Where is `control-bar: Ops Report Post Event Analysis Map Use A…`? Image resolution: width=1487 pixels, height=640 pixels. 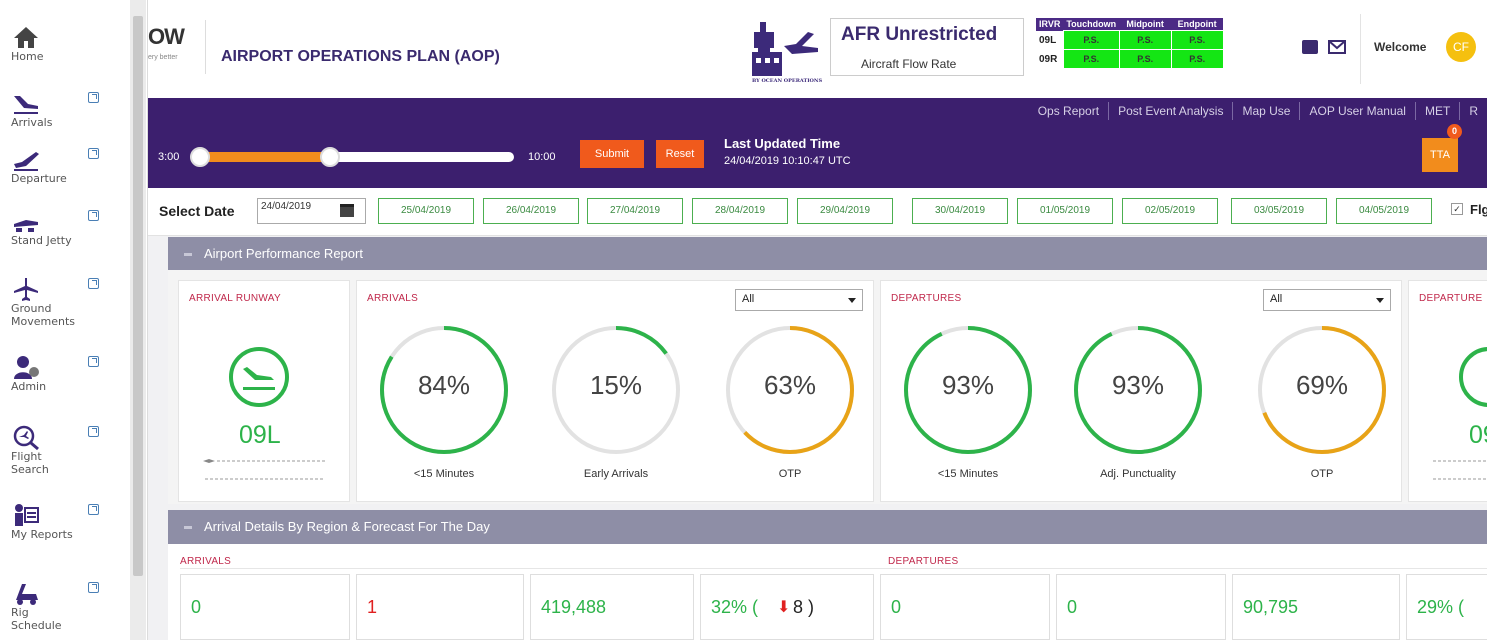
control-bar: Ops Report Post Event Analysis Map Use A… is located at coordinates (817, 143).